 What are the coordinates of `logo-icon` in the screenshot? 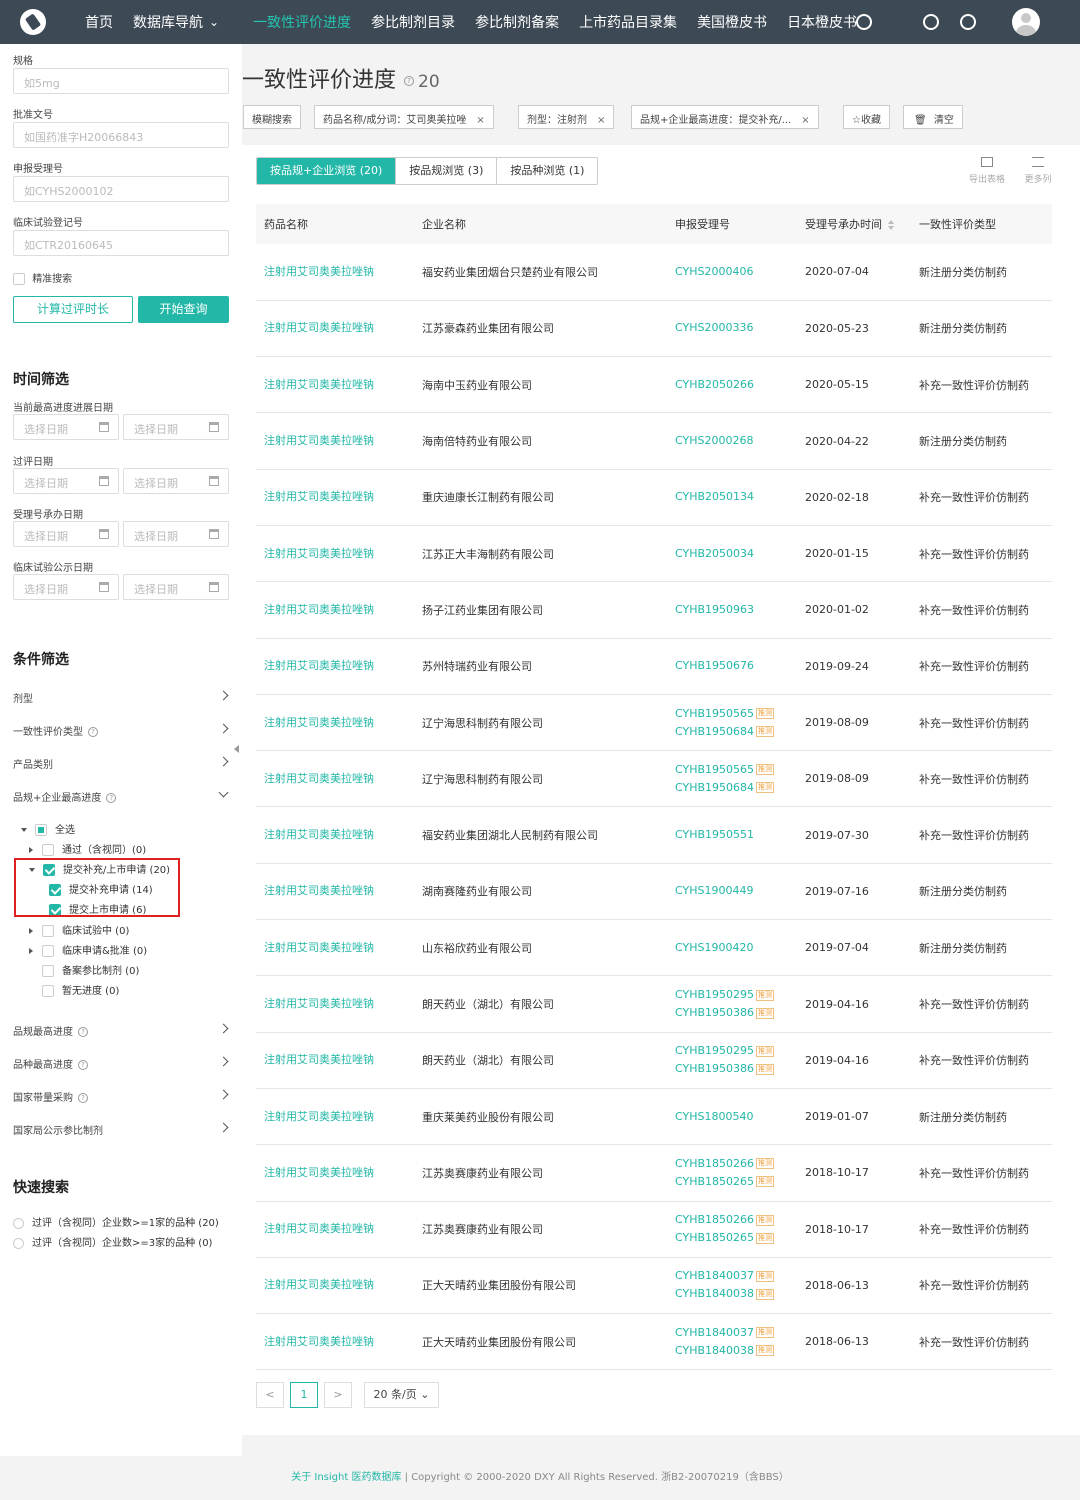 It's located at (33, 22).